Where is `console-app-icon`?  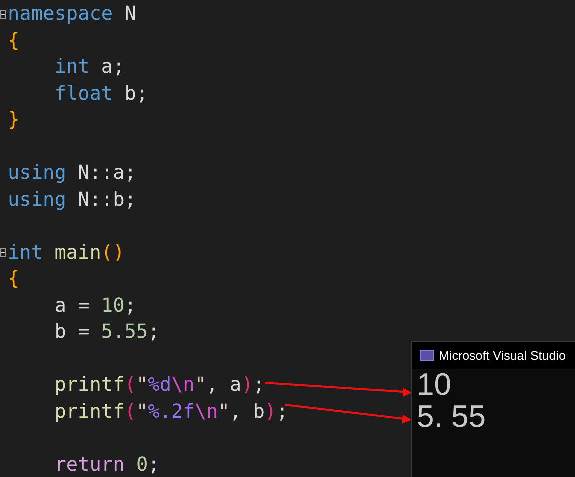 console-app-icon is located at coordinates (427, 355).